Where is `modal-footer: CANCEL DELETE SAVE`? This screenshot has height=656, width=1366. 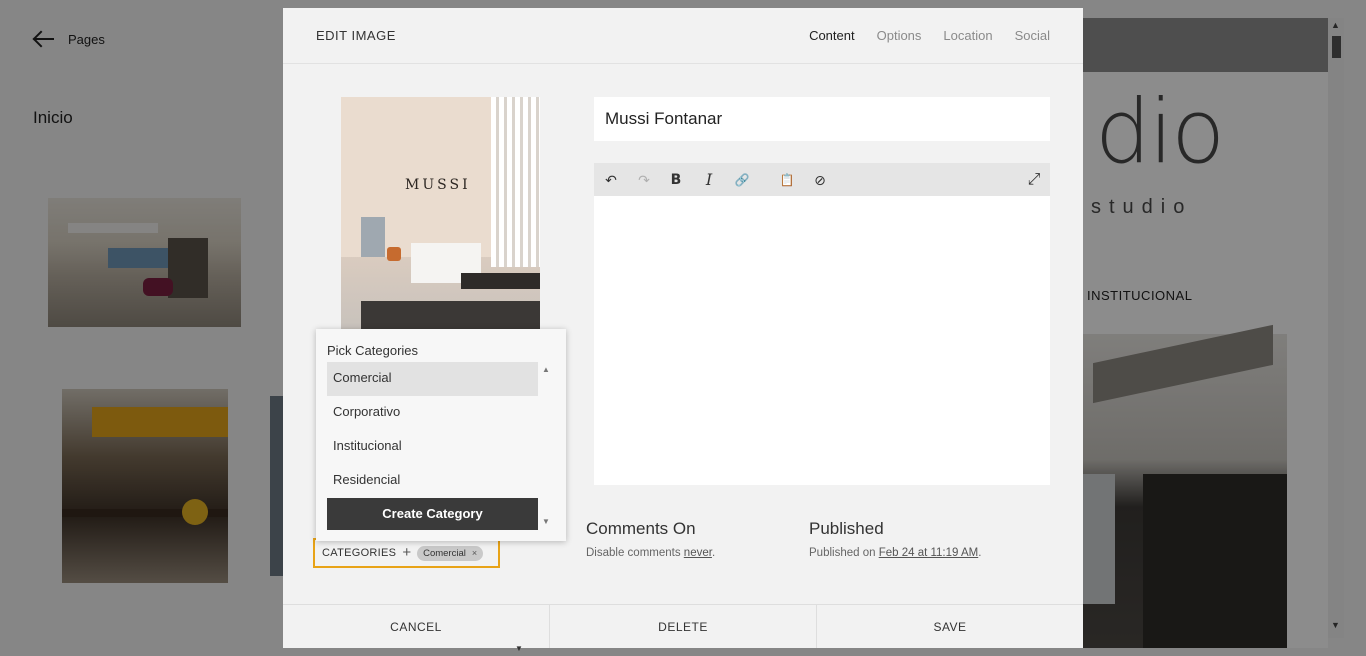
modal-footer: CANCEL DELETE SAVE is located at coordinates (683, 626).